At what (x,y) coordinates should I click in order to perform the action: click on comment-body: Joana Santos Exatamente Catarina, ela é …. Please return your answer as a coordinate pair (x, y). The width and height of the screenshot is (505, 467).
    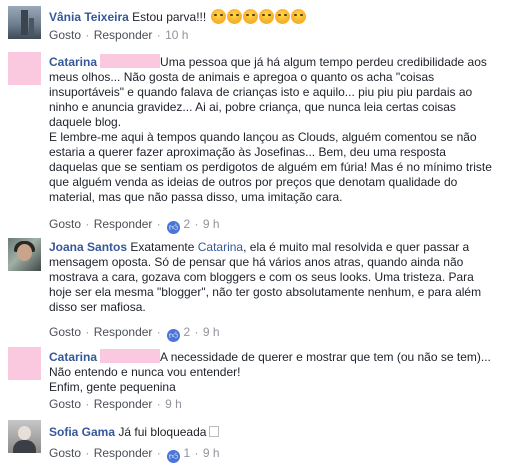
    Looking at the image, I should click on (273, 277).